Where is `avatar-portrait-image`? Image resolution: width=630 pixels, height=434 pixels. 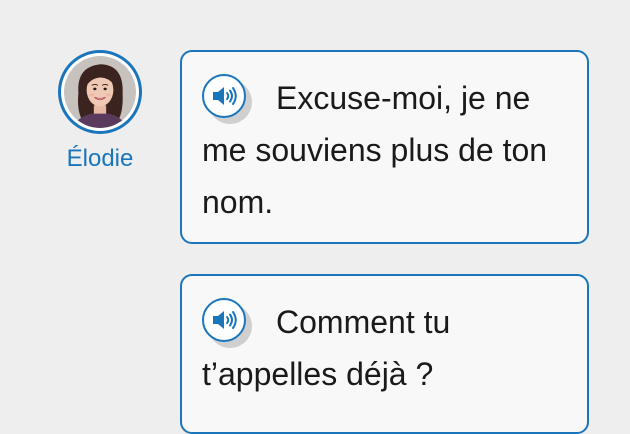 avatar-portrait-image is located at coordinates (100, 92).